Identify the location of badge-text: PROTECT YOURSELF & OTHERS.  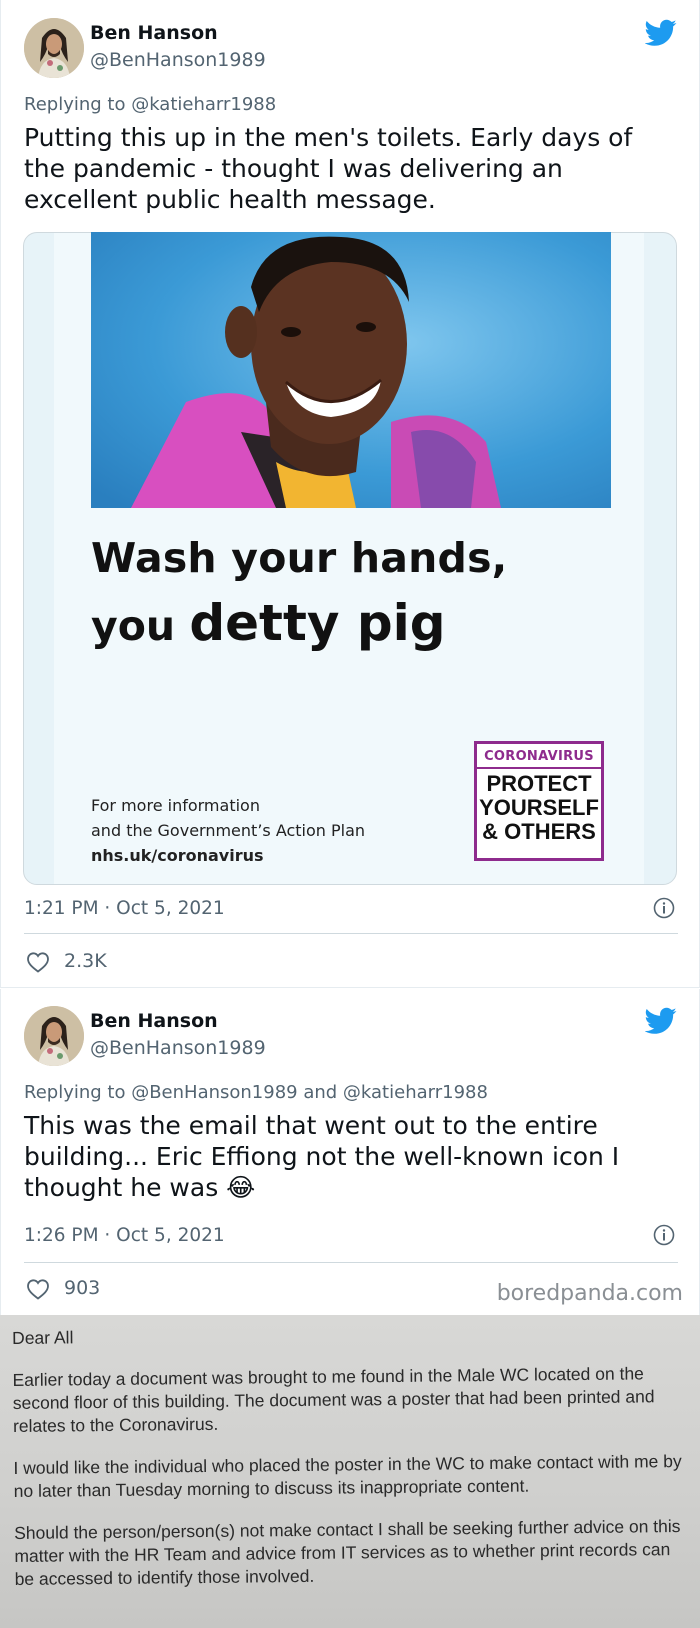
(539, 806).